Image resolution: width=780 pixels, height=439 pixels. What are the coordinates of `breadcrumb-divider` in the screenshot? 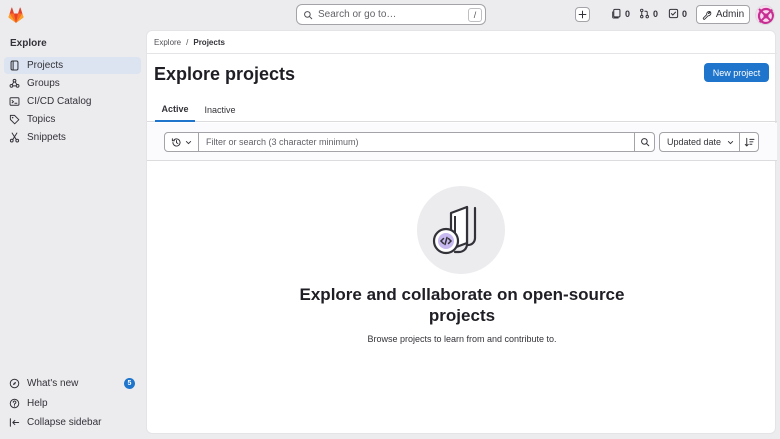 It's located at (462, 53).